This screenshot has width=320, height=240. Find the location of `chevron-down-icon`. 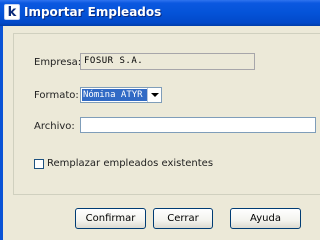

chevron-down-icon is located at coordinates (154, 95).